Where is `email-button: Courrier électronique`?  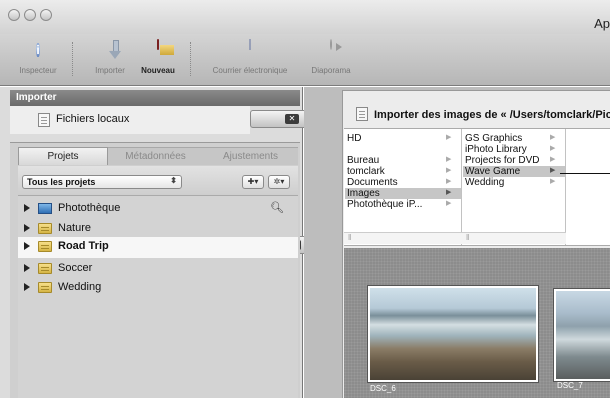 email-button: Courrier électronique is located at coordinates (250, 57).